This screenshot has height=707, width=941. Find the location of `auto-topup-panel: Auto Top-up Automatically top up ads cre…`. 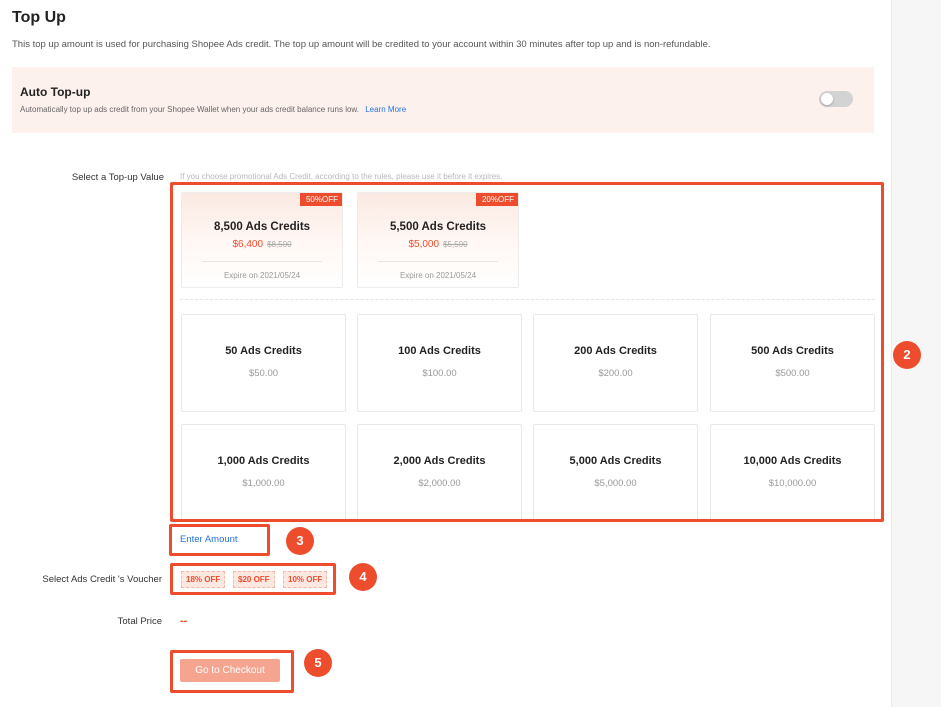

auto-topup-panel: Auto Top-up Automatically top up ads cre… is located at coordinates (443, 100).